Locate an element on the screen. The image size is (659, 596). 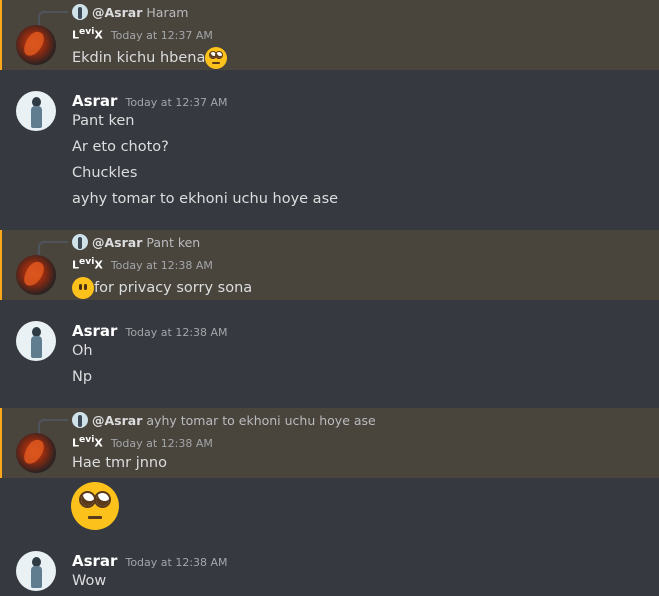
message-text: Np is located at coordinates (82, 377).